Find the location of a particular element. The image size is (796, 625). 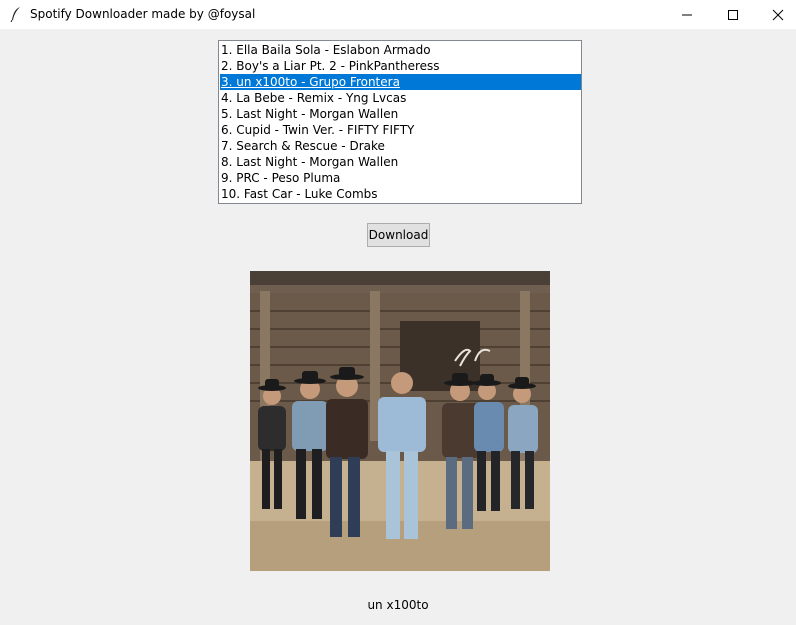

minimize-icon is located at coordinates (687, 15).